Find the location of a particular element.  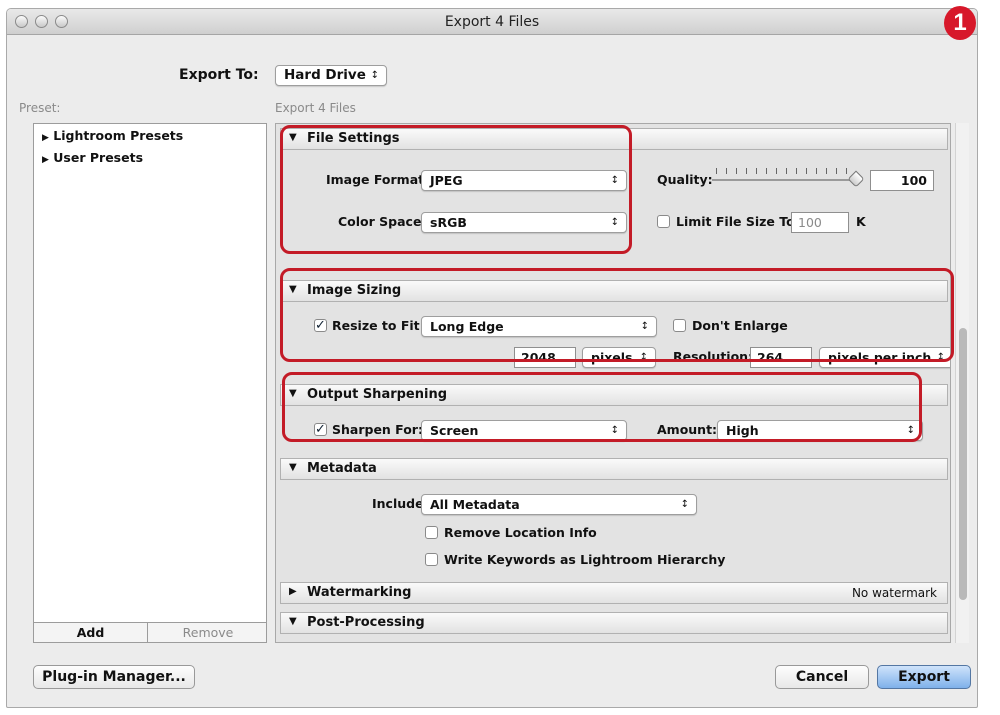

sharpen-for-label: Sharpen For: is located at coordinates (377, 429).